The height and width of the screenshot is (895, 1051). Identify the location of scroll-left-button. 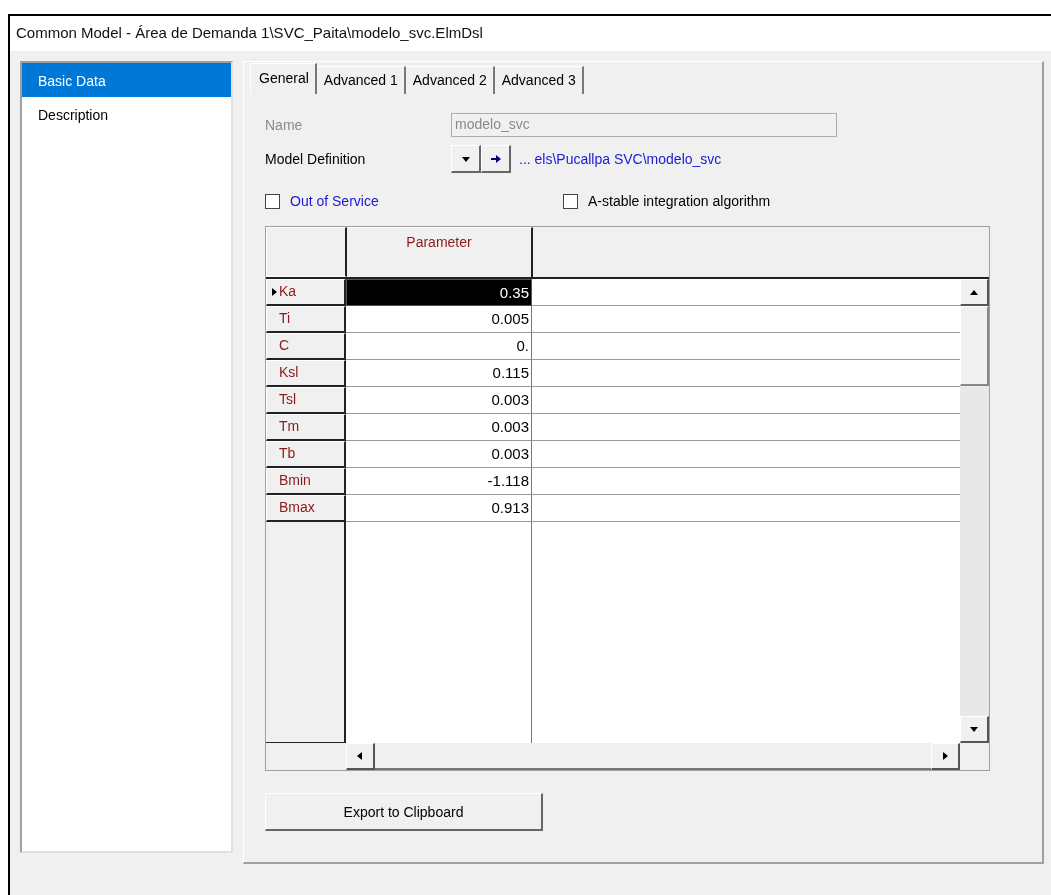
(360, 756).